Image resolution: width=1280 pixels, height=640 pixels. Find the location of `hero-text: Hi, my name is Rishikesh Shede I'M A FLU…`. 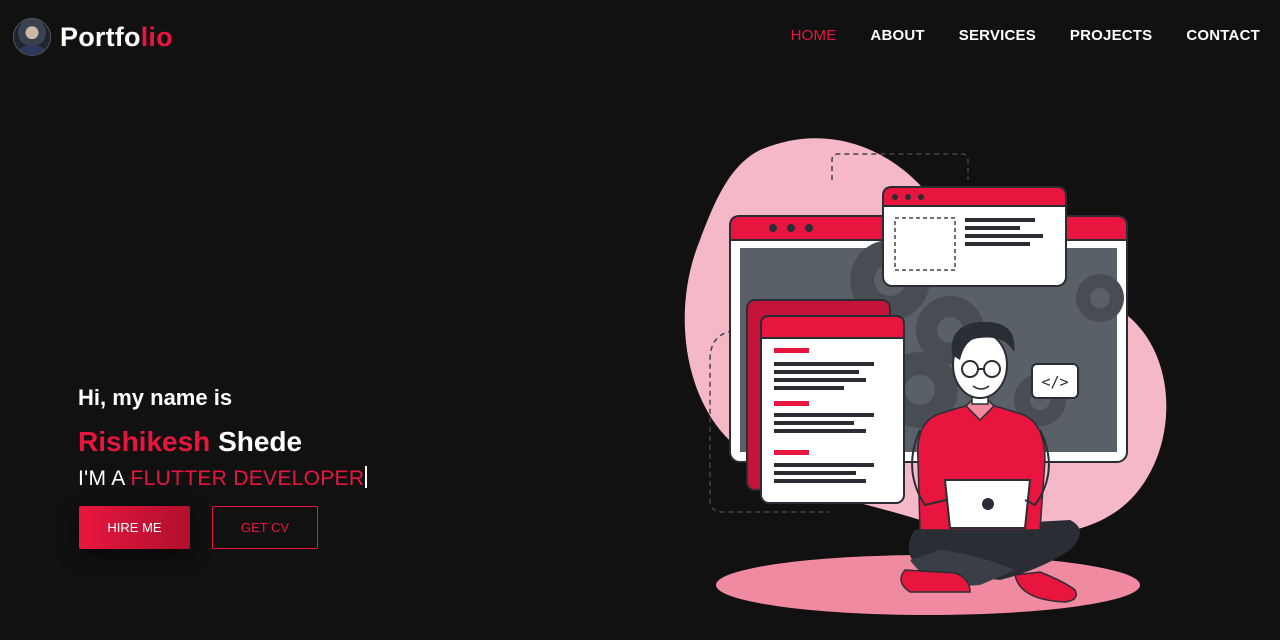

hero-text: Hi, my name is Rishikesh Shede I'M A FLU… is located at coordinates (223, 437).